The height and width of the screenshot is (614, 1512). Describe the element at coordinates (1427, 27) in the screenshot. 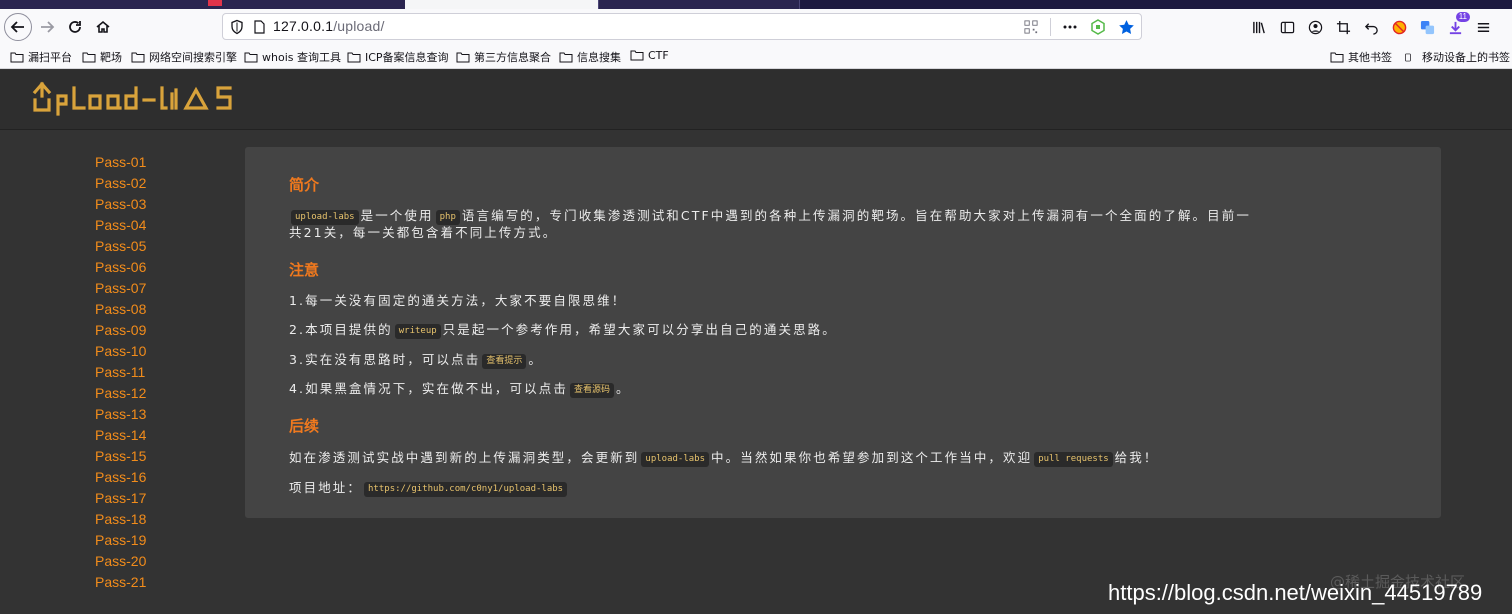

I see `translate-icon` at that location.